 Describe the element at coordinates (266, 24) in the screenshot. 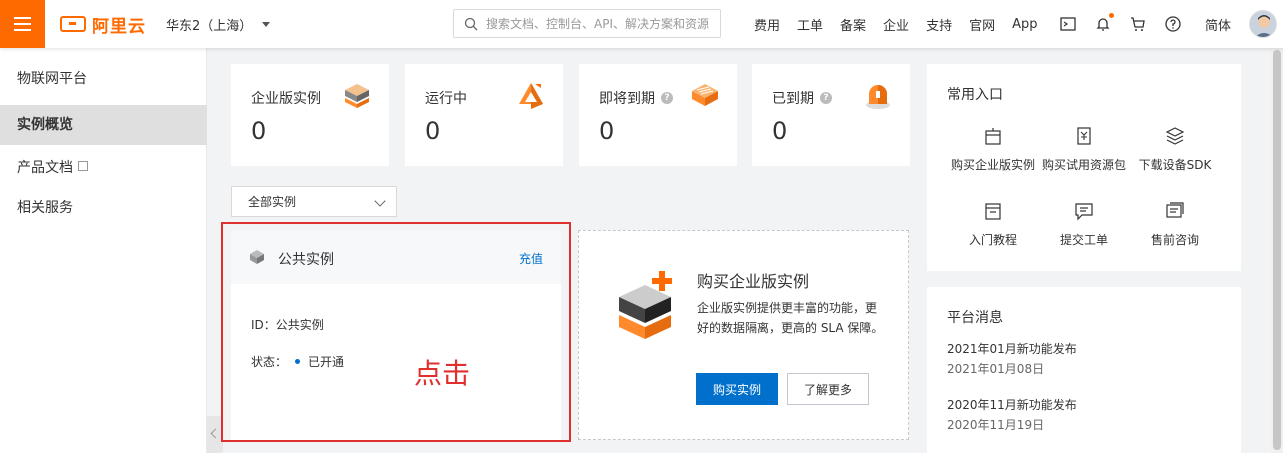

I see `caret-down-icon` at that location.